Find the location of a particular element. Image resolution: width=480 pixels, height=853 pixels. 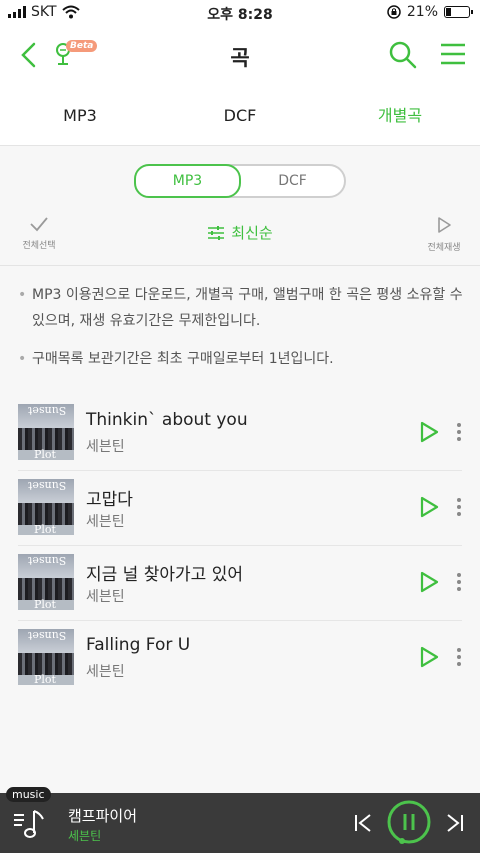

status-right: 21% is located at coordinates (430, 12).